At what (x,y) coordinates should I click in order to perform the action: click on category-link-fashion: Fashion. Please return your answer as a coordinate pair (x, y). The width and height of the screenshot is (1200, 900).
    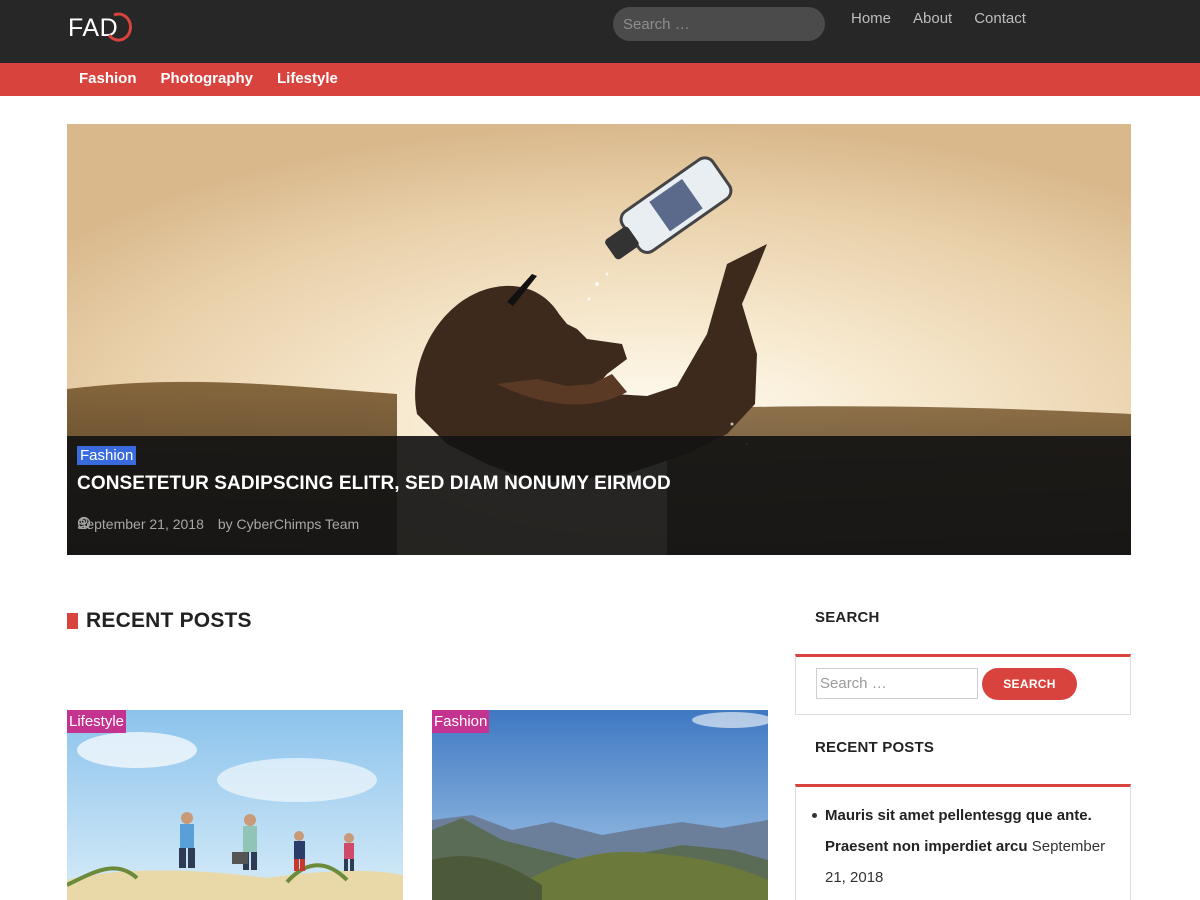
    Looking at the image, I should click on (108, 78).